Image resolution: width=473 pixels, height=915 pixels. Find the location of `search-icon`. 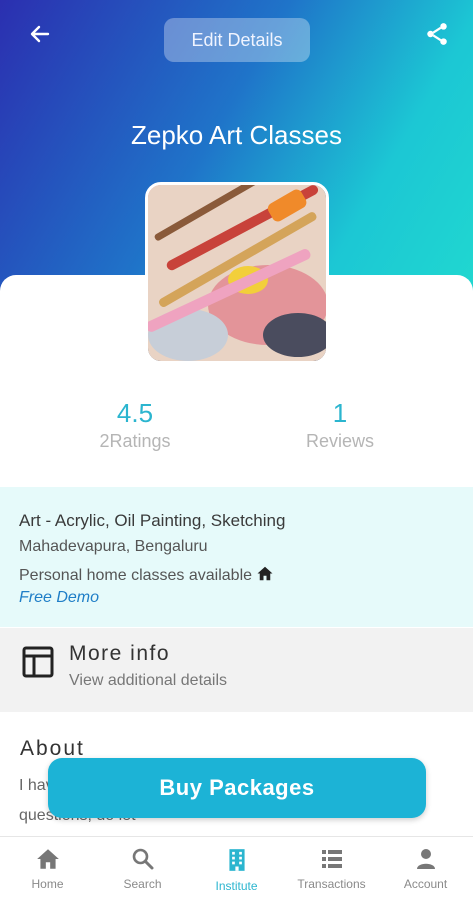

search-icon is located at coordinates (142, 859).